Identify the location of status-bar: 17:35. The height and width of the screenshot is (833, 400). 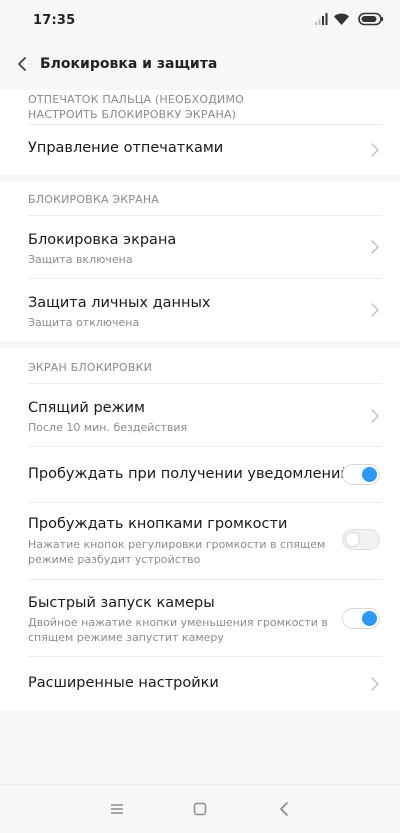
(200, 20).